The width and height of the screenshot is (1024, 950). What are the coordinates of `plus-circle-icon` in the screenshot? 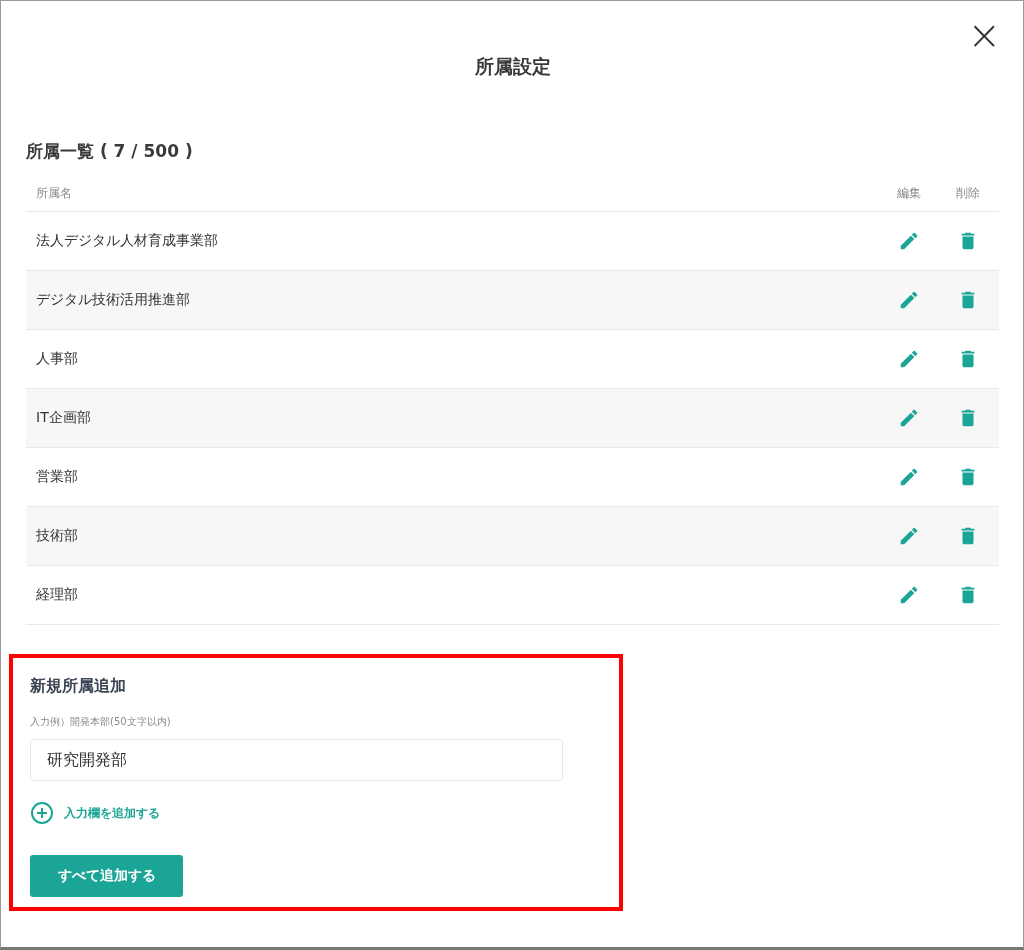 It's located at (42, 813).